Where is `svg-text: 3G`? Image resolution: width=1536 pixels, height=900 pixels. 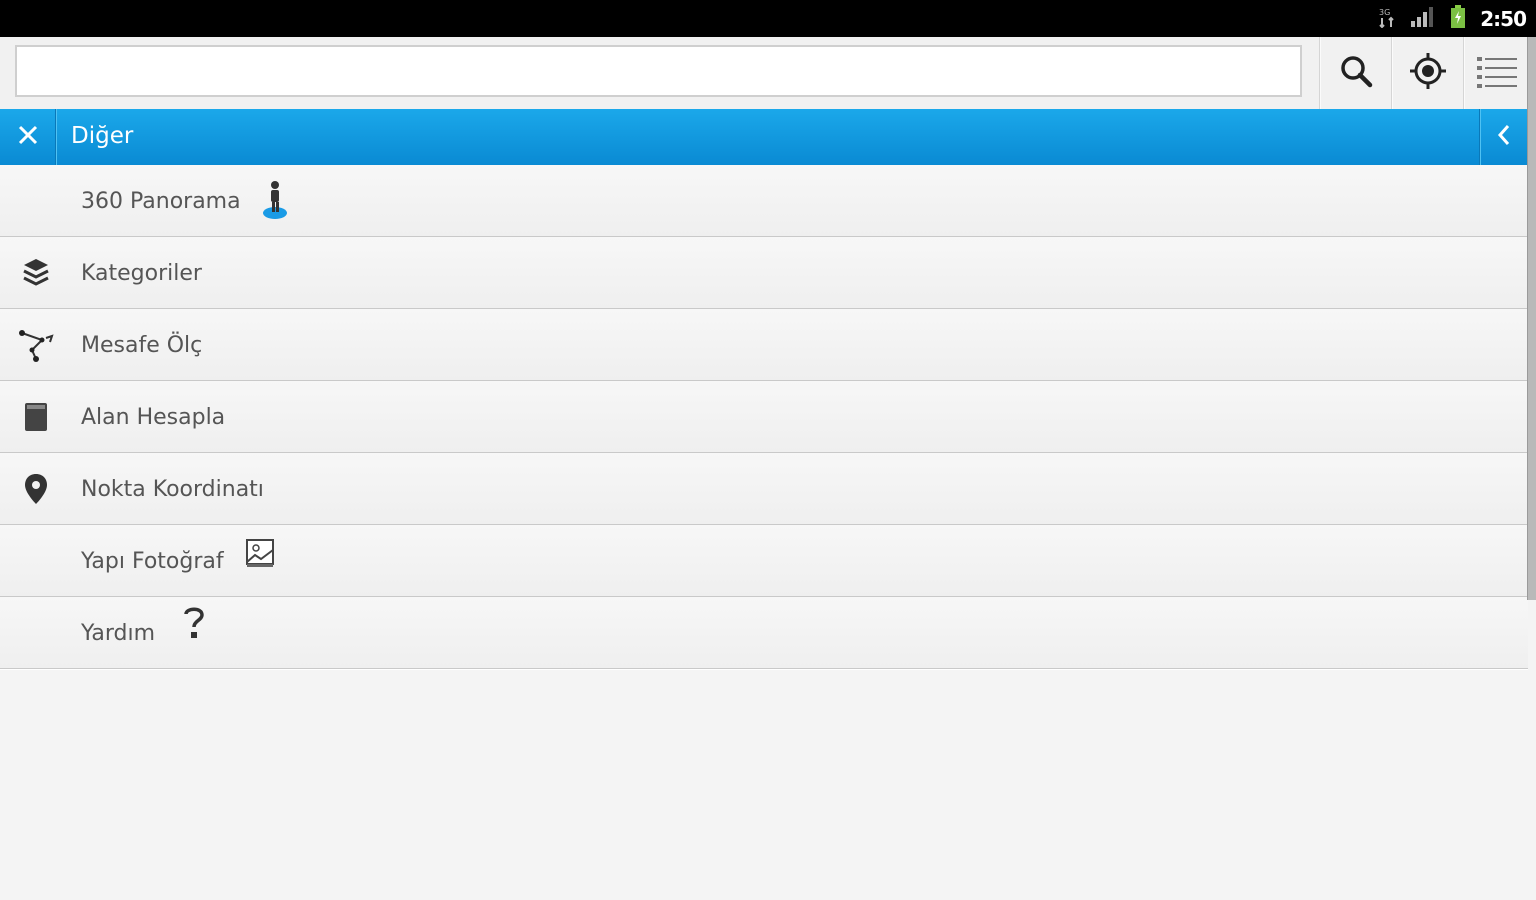
svg-text: 3G is located at coordinates (1384, 12).